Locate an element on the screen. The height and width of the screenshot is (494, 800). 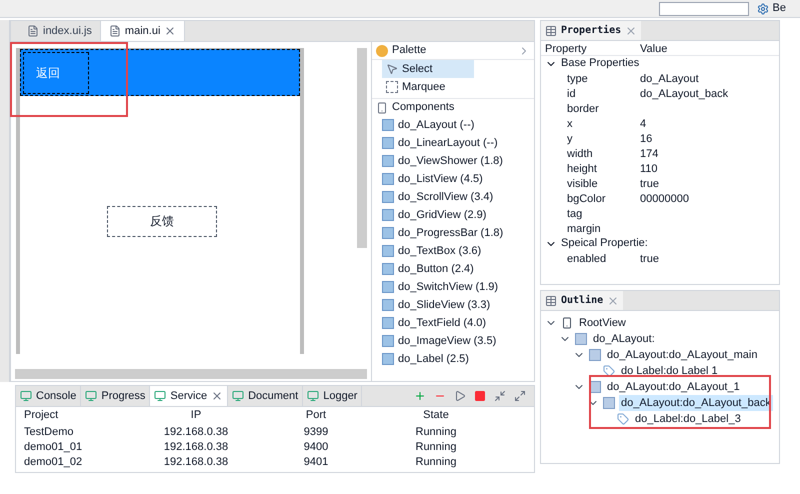
panel-tab: Outline is located at coordinates (582, 300).